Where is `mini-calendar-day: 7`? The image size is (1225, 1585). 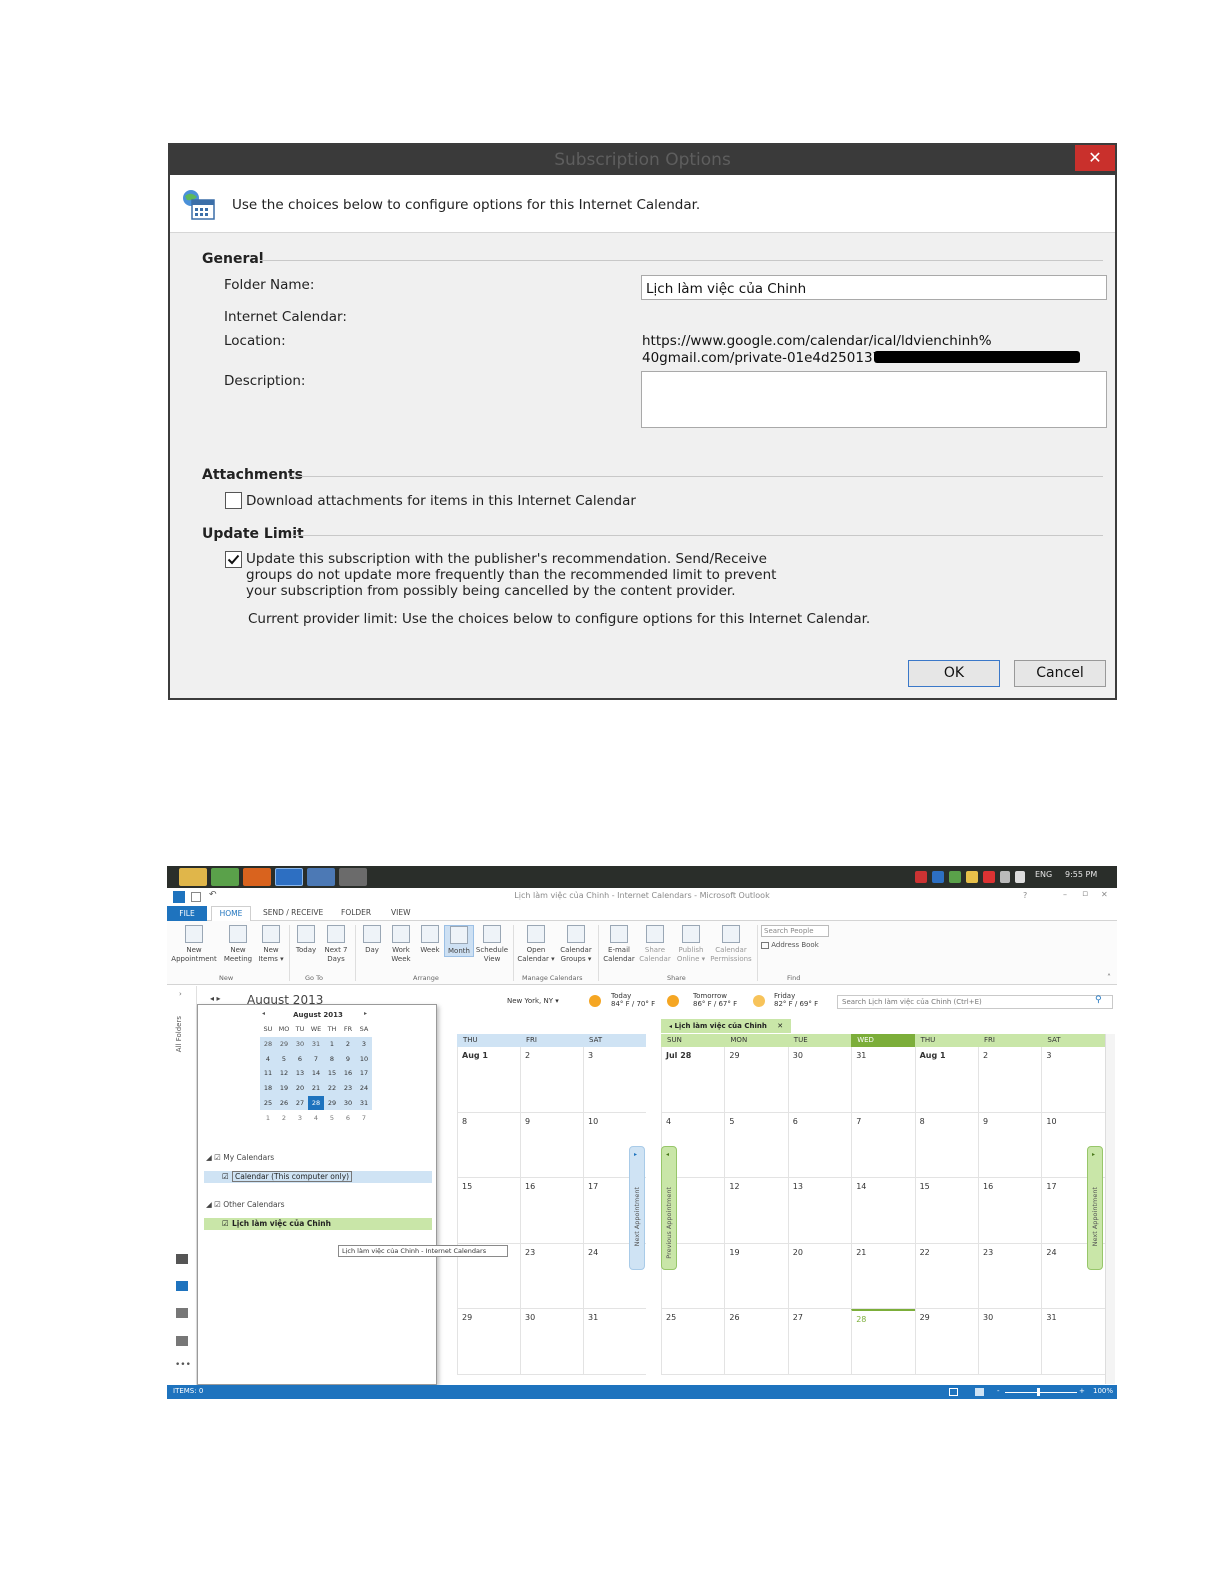
mini-calendar-day: 7 is located at coordinates (364, 1118).